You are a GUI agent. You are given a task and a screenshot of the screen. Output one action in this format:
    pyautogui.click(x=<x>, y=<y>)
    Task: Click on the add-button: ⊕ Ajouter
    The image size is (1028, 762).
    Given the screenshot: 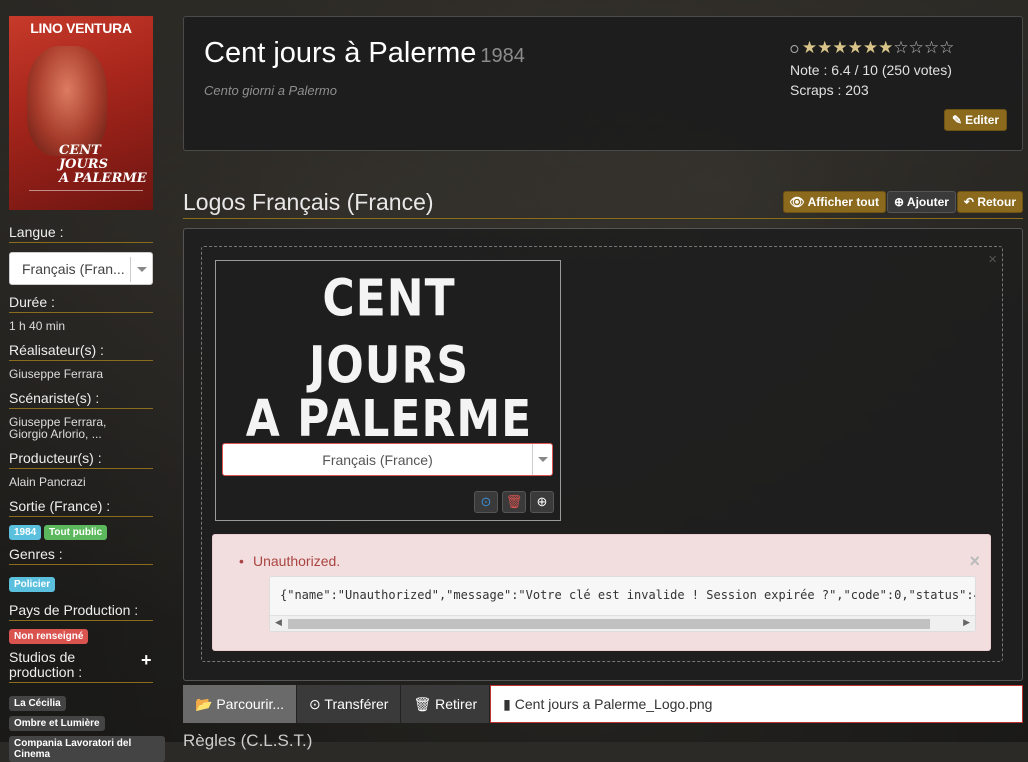 What is the action you would take?
    pyautogui.click(x=921, y=202)
    